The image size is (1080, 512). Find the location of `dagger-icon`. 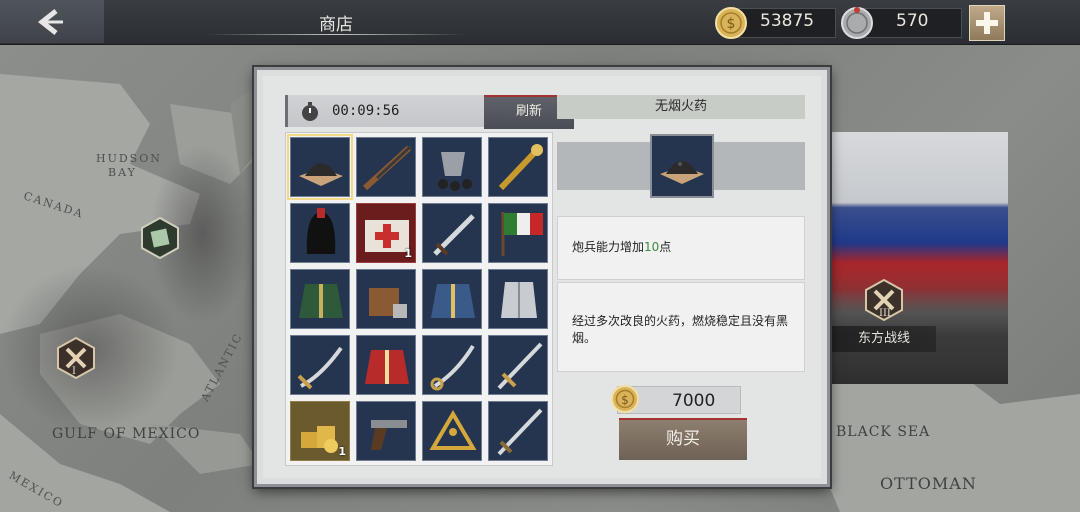

dagger-icon is located at coordinates (454, 235).